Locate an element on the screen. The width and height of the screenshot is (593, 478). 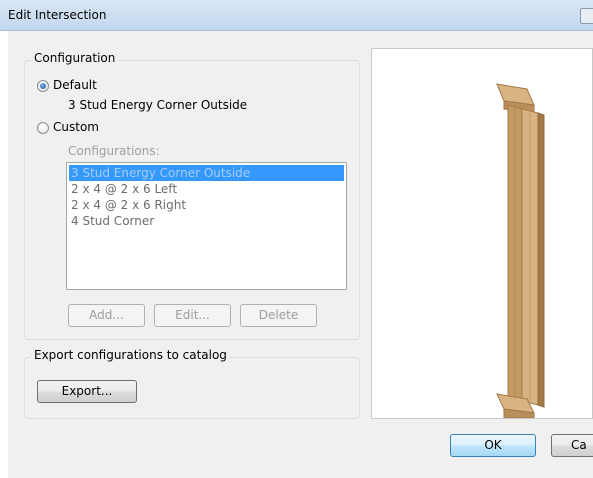
configuration-group-label: Configuration is located at coordinates (75, 58).